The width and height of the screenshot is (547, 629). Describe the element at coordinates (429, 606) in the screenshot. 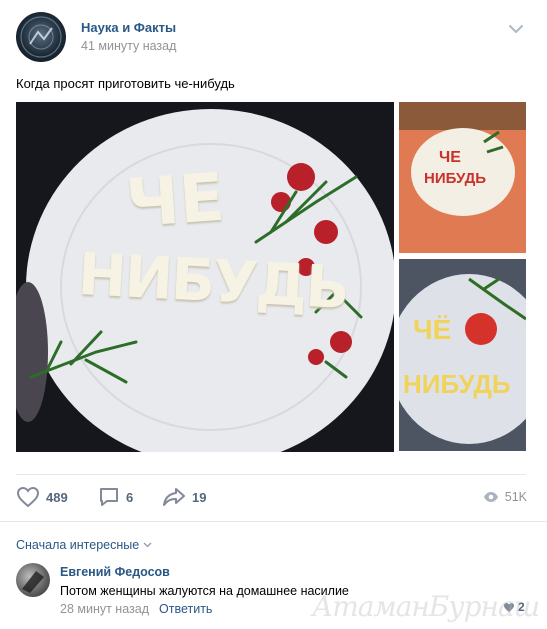

I see `watermark: АтаманБурнаш для ЯП` at that location.